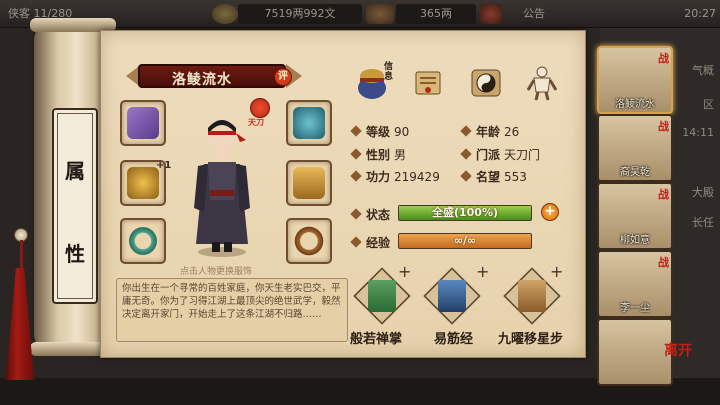 The height and width of the screenshot is (405, 720). Describe the element at coordinates (222, 181) in the screenshot. I see `character-figure` at that location.